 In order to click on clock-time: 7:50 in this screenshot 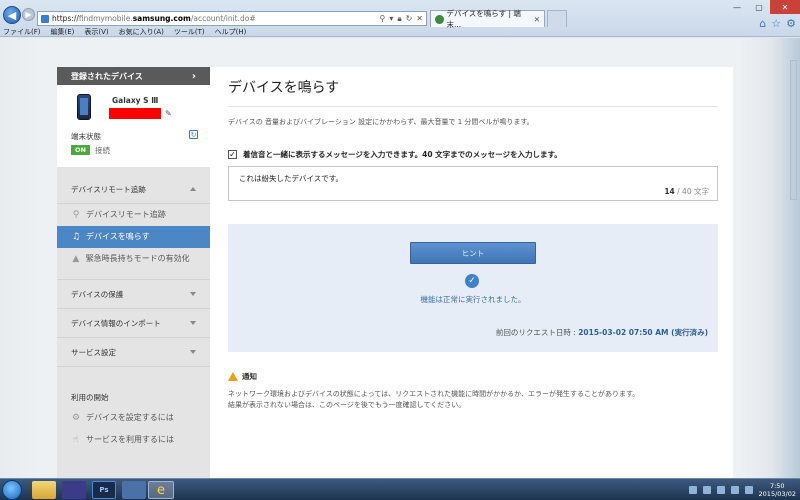, I will do `click(777, 486)`.